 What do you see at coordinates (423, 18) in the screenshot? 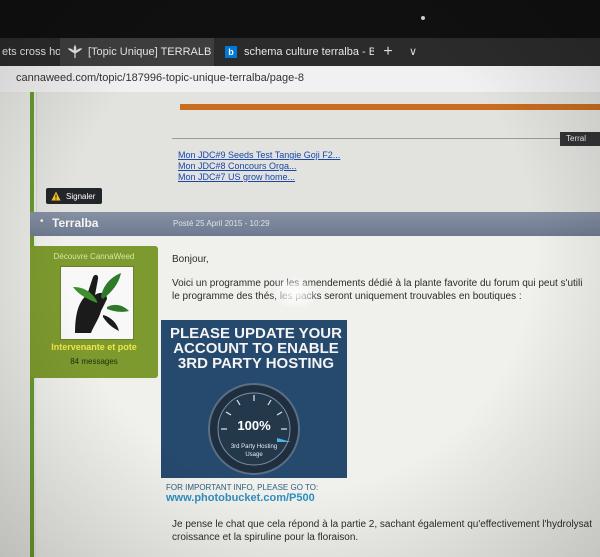
I see `webcam-dot` at bounding box center [423, 18].